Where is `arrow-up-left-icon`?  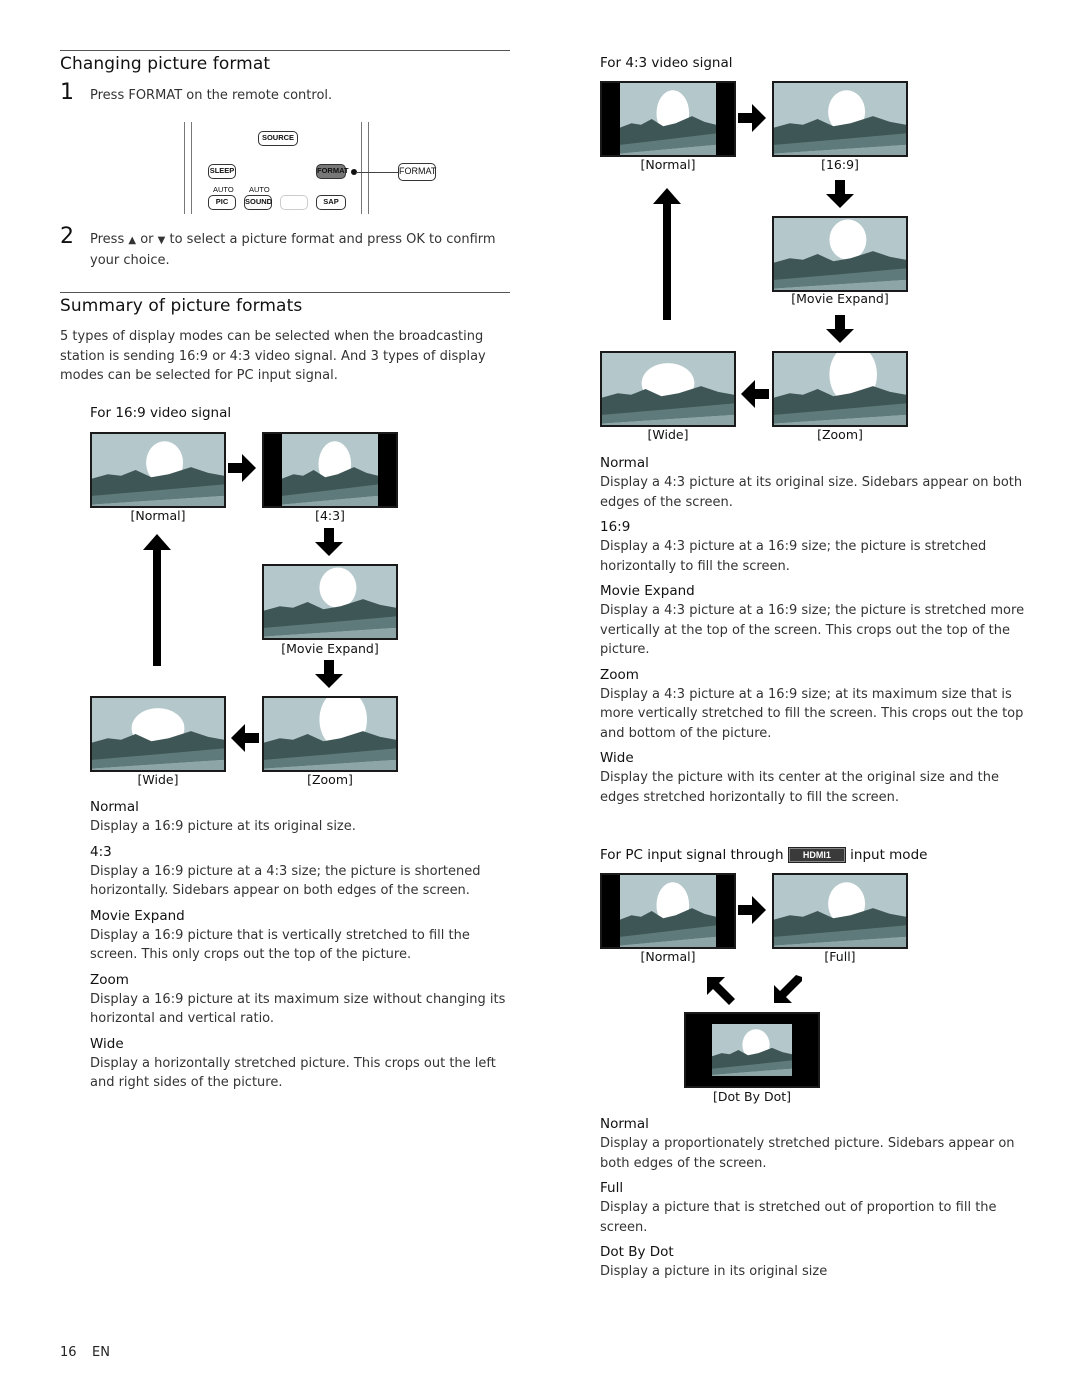
arrow-up-left-icon is located at coordinates (721, 991).